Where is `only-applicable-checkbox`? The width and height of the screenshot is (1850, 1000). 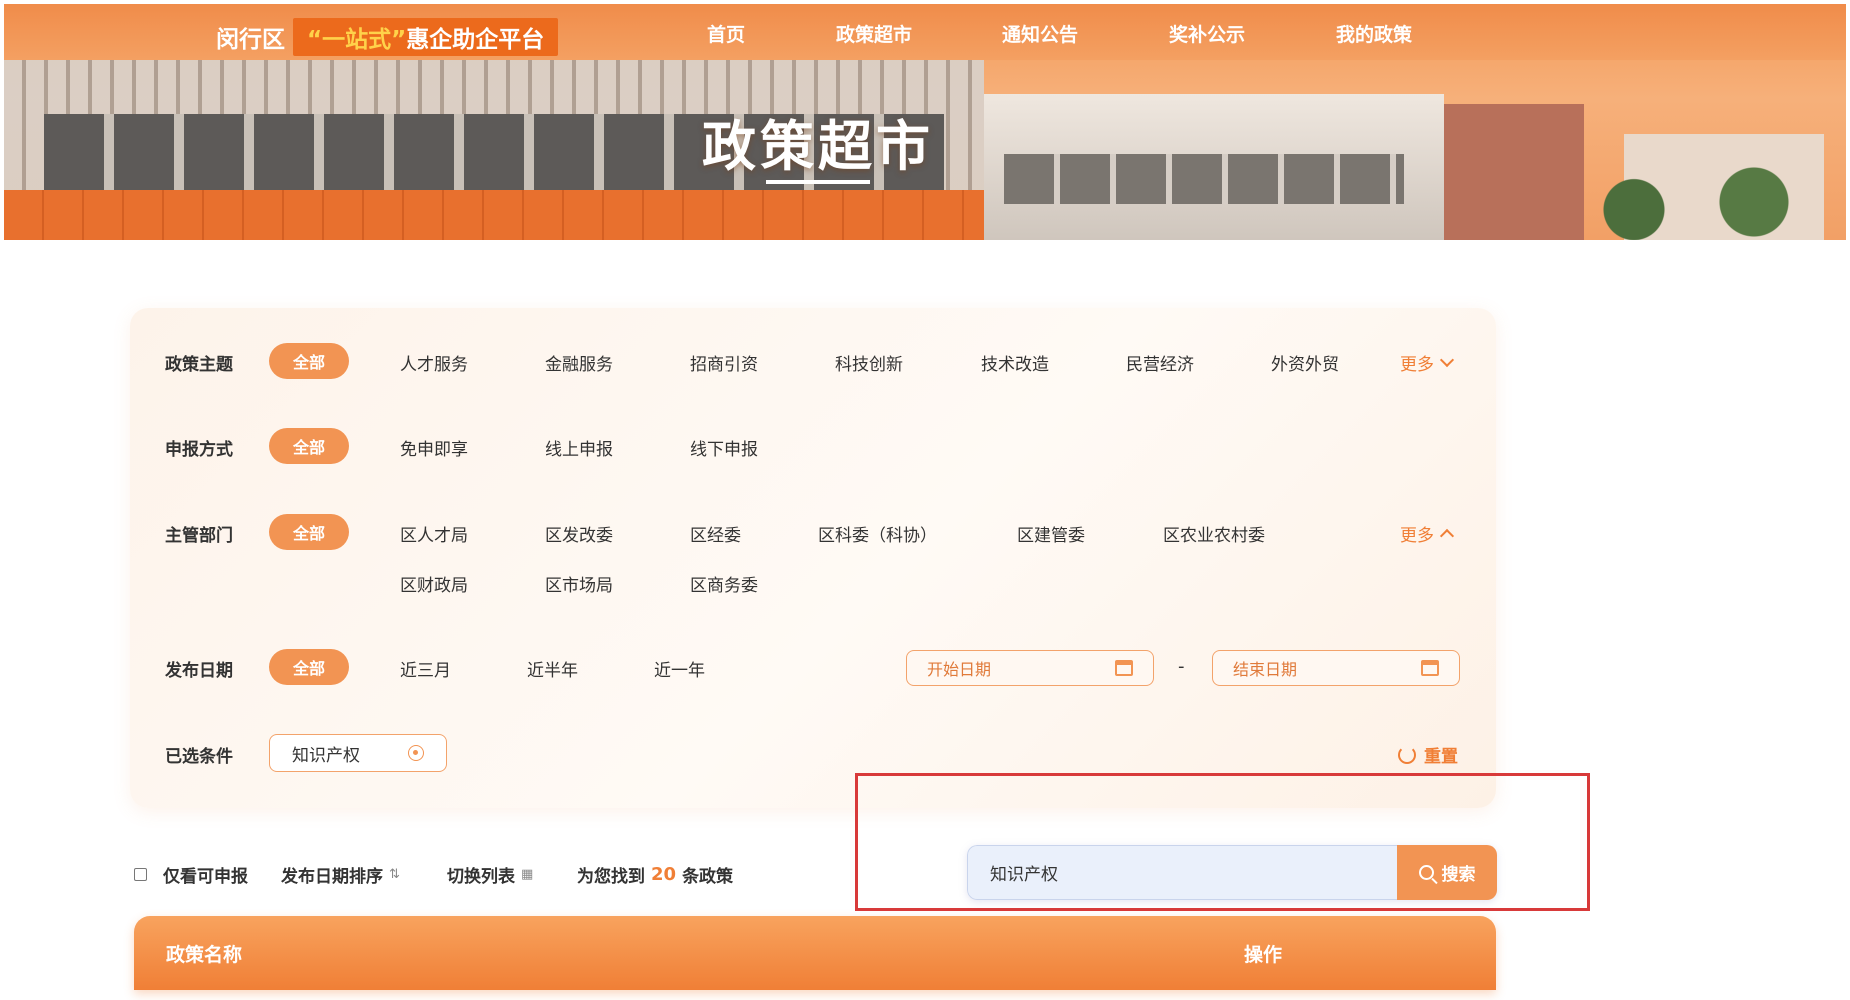
only-applicable-checkbox is located at coordinates (140, 874).